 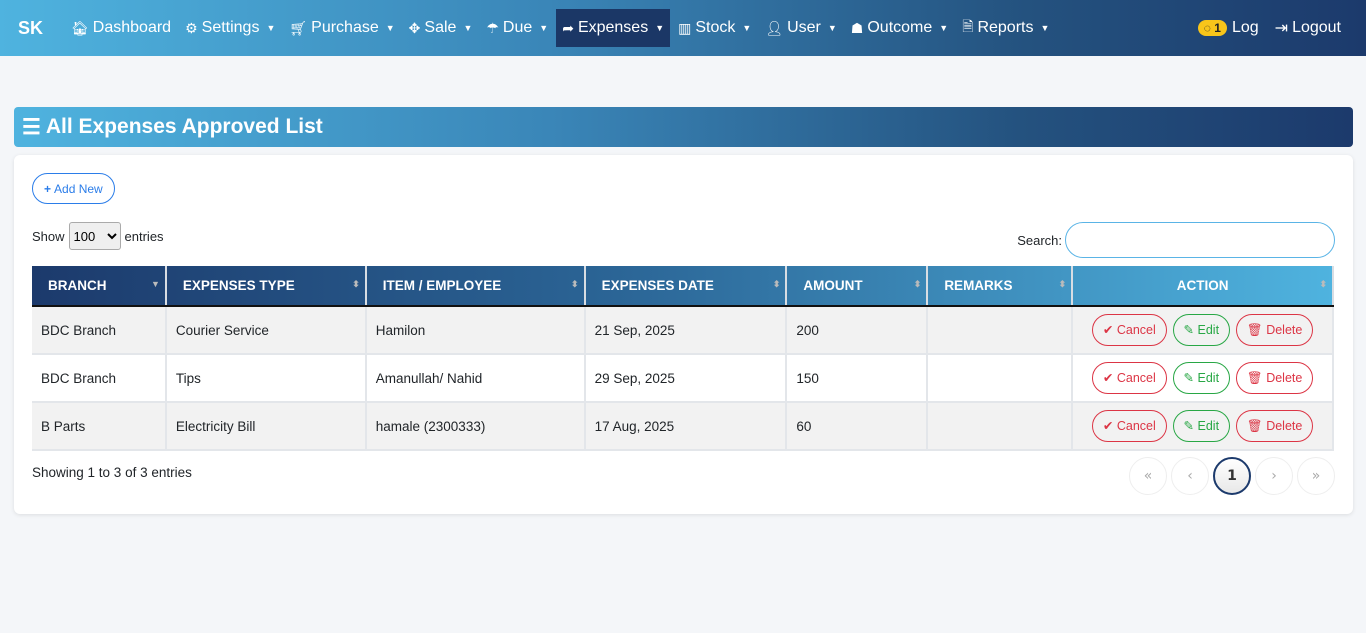 I want to click on nav-label: Stock, so click(x=715, y=27).